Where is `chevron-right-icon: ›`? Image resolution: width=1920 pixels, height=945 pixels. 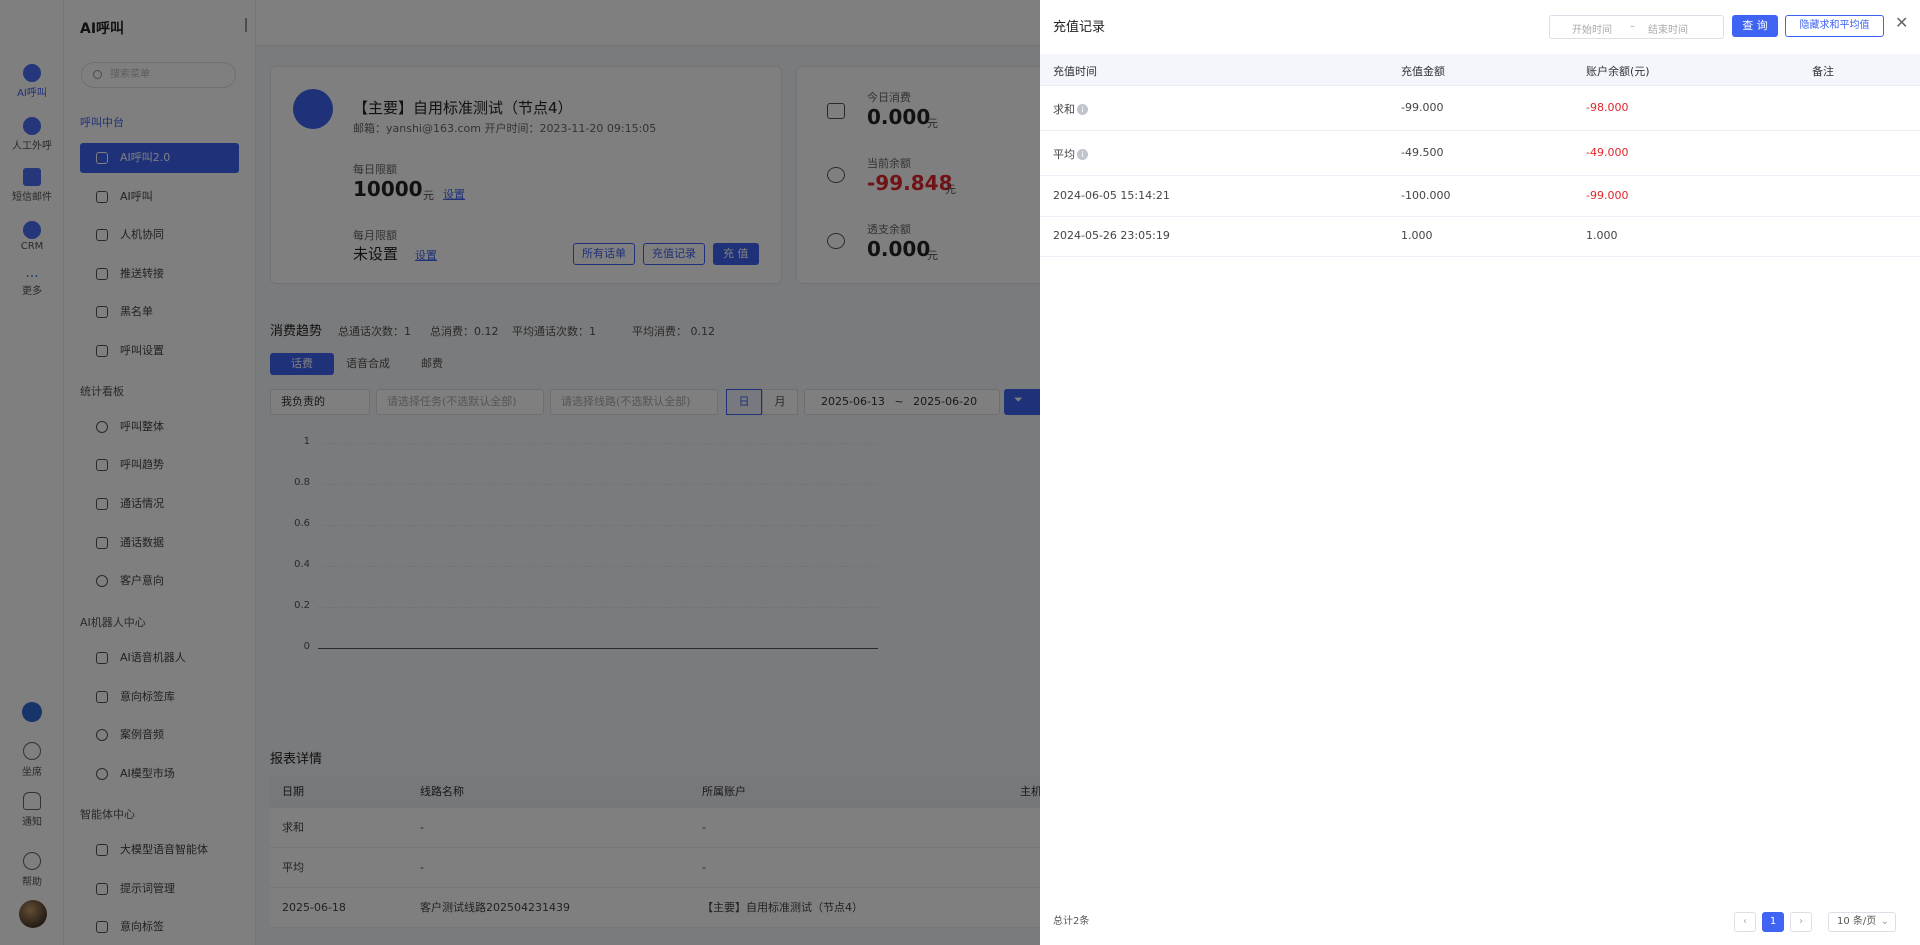 chevron-right-icon: › is located at coordinates (1801, 921).